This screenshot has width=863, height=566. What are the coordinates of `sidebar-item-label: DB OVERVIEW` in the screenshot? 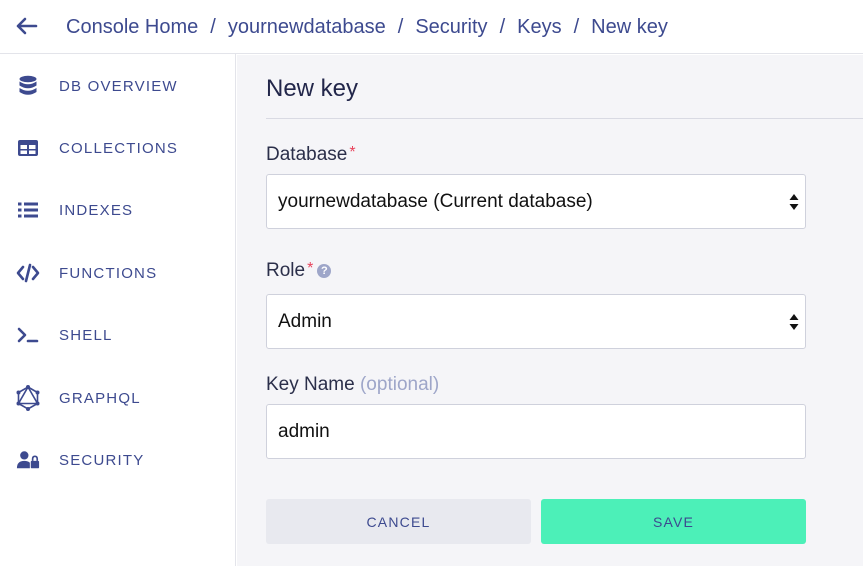 It's located at (118, 86).